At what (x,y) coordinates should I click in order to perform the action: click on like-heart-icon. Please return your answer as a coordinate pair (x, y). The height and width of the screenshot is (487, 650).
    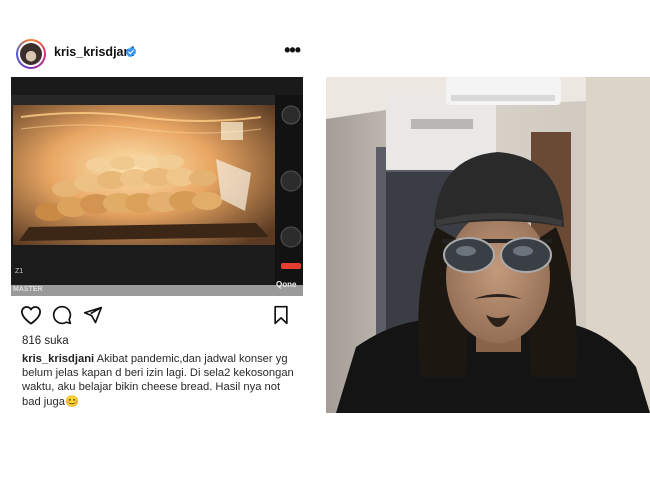
    Looking at the image, I should click on (31, 315).